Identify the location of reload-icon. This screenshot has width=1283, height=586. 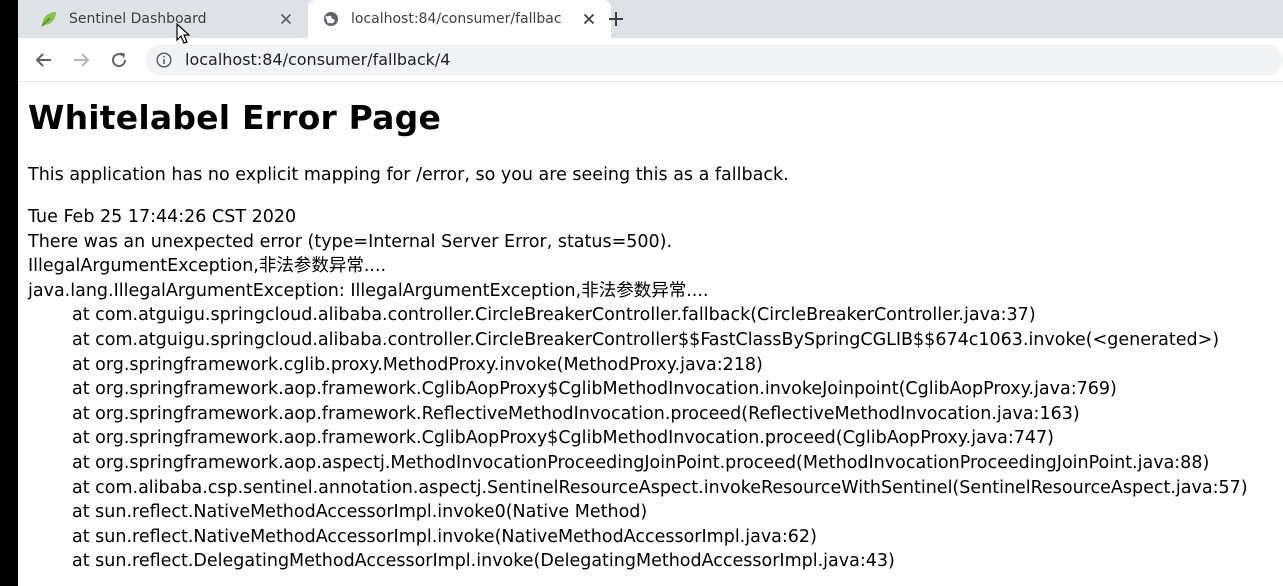
(119, 60).